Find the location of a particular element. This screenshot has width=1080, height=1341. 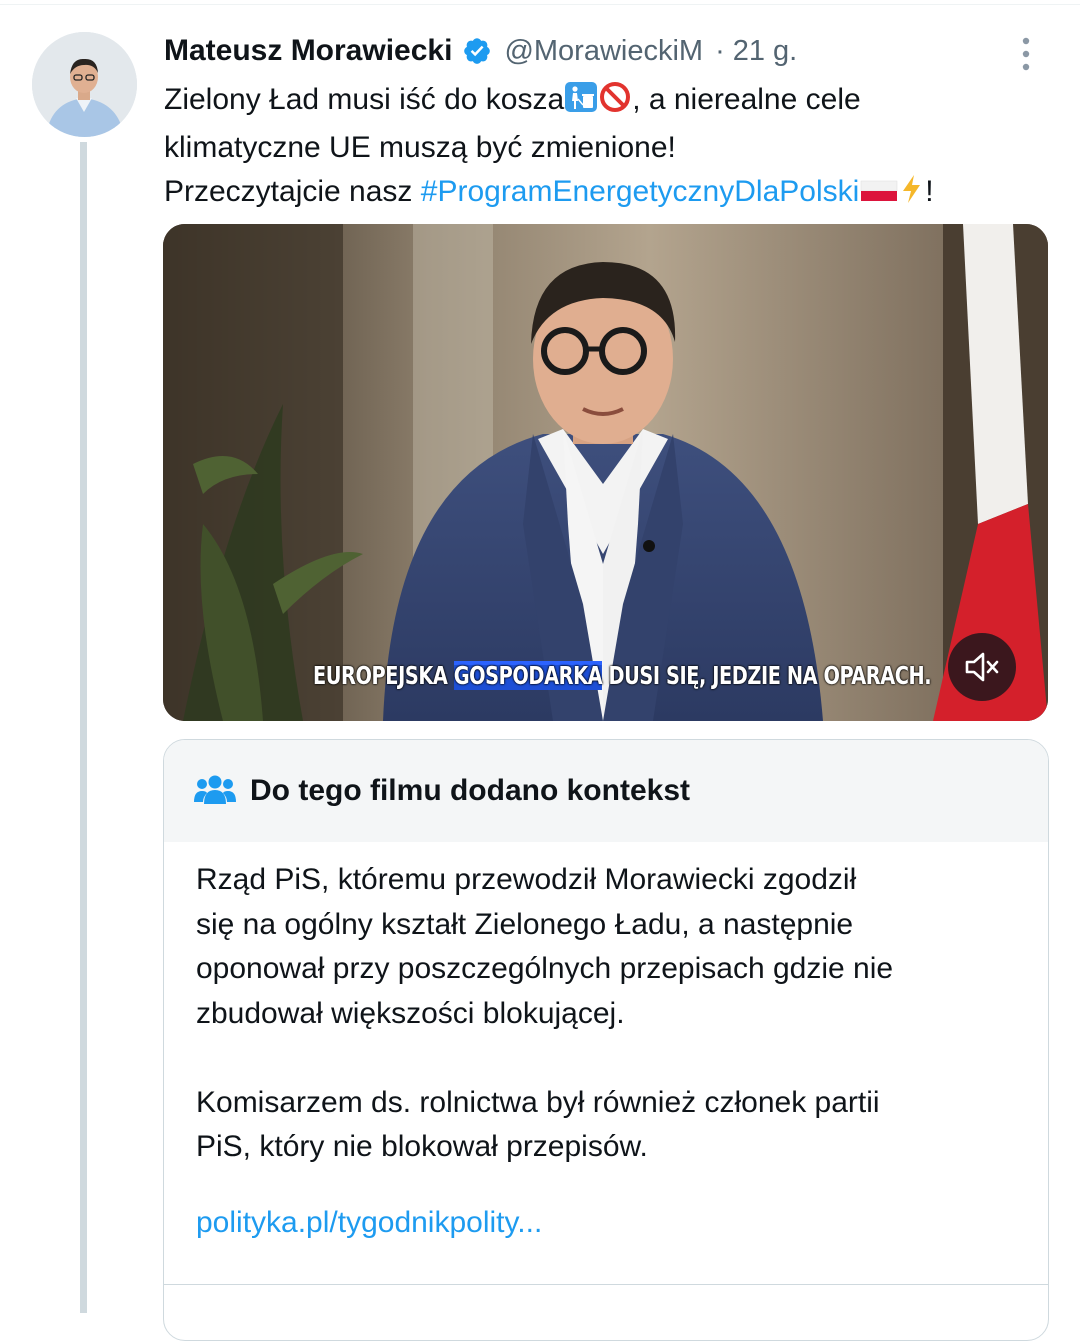

top-divider is located at coordinates (540, 4).